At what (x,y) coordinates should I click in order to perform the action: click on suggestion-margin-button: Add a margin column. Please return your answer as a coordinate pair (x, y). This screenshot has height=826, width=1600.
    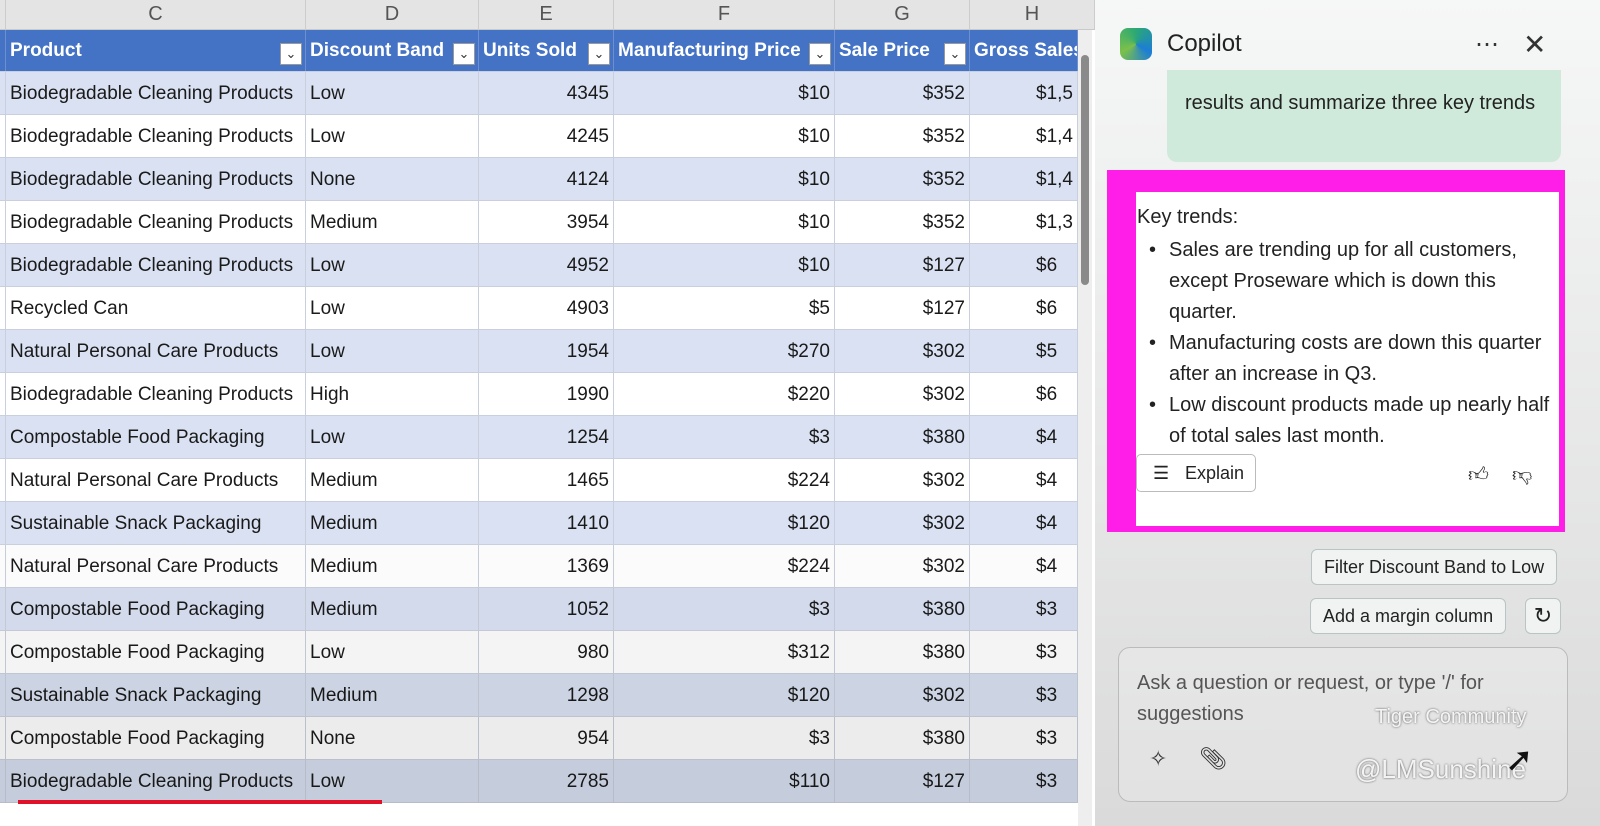
    Looking at the image, I should click on (1408, 616).